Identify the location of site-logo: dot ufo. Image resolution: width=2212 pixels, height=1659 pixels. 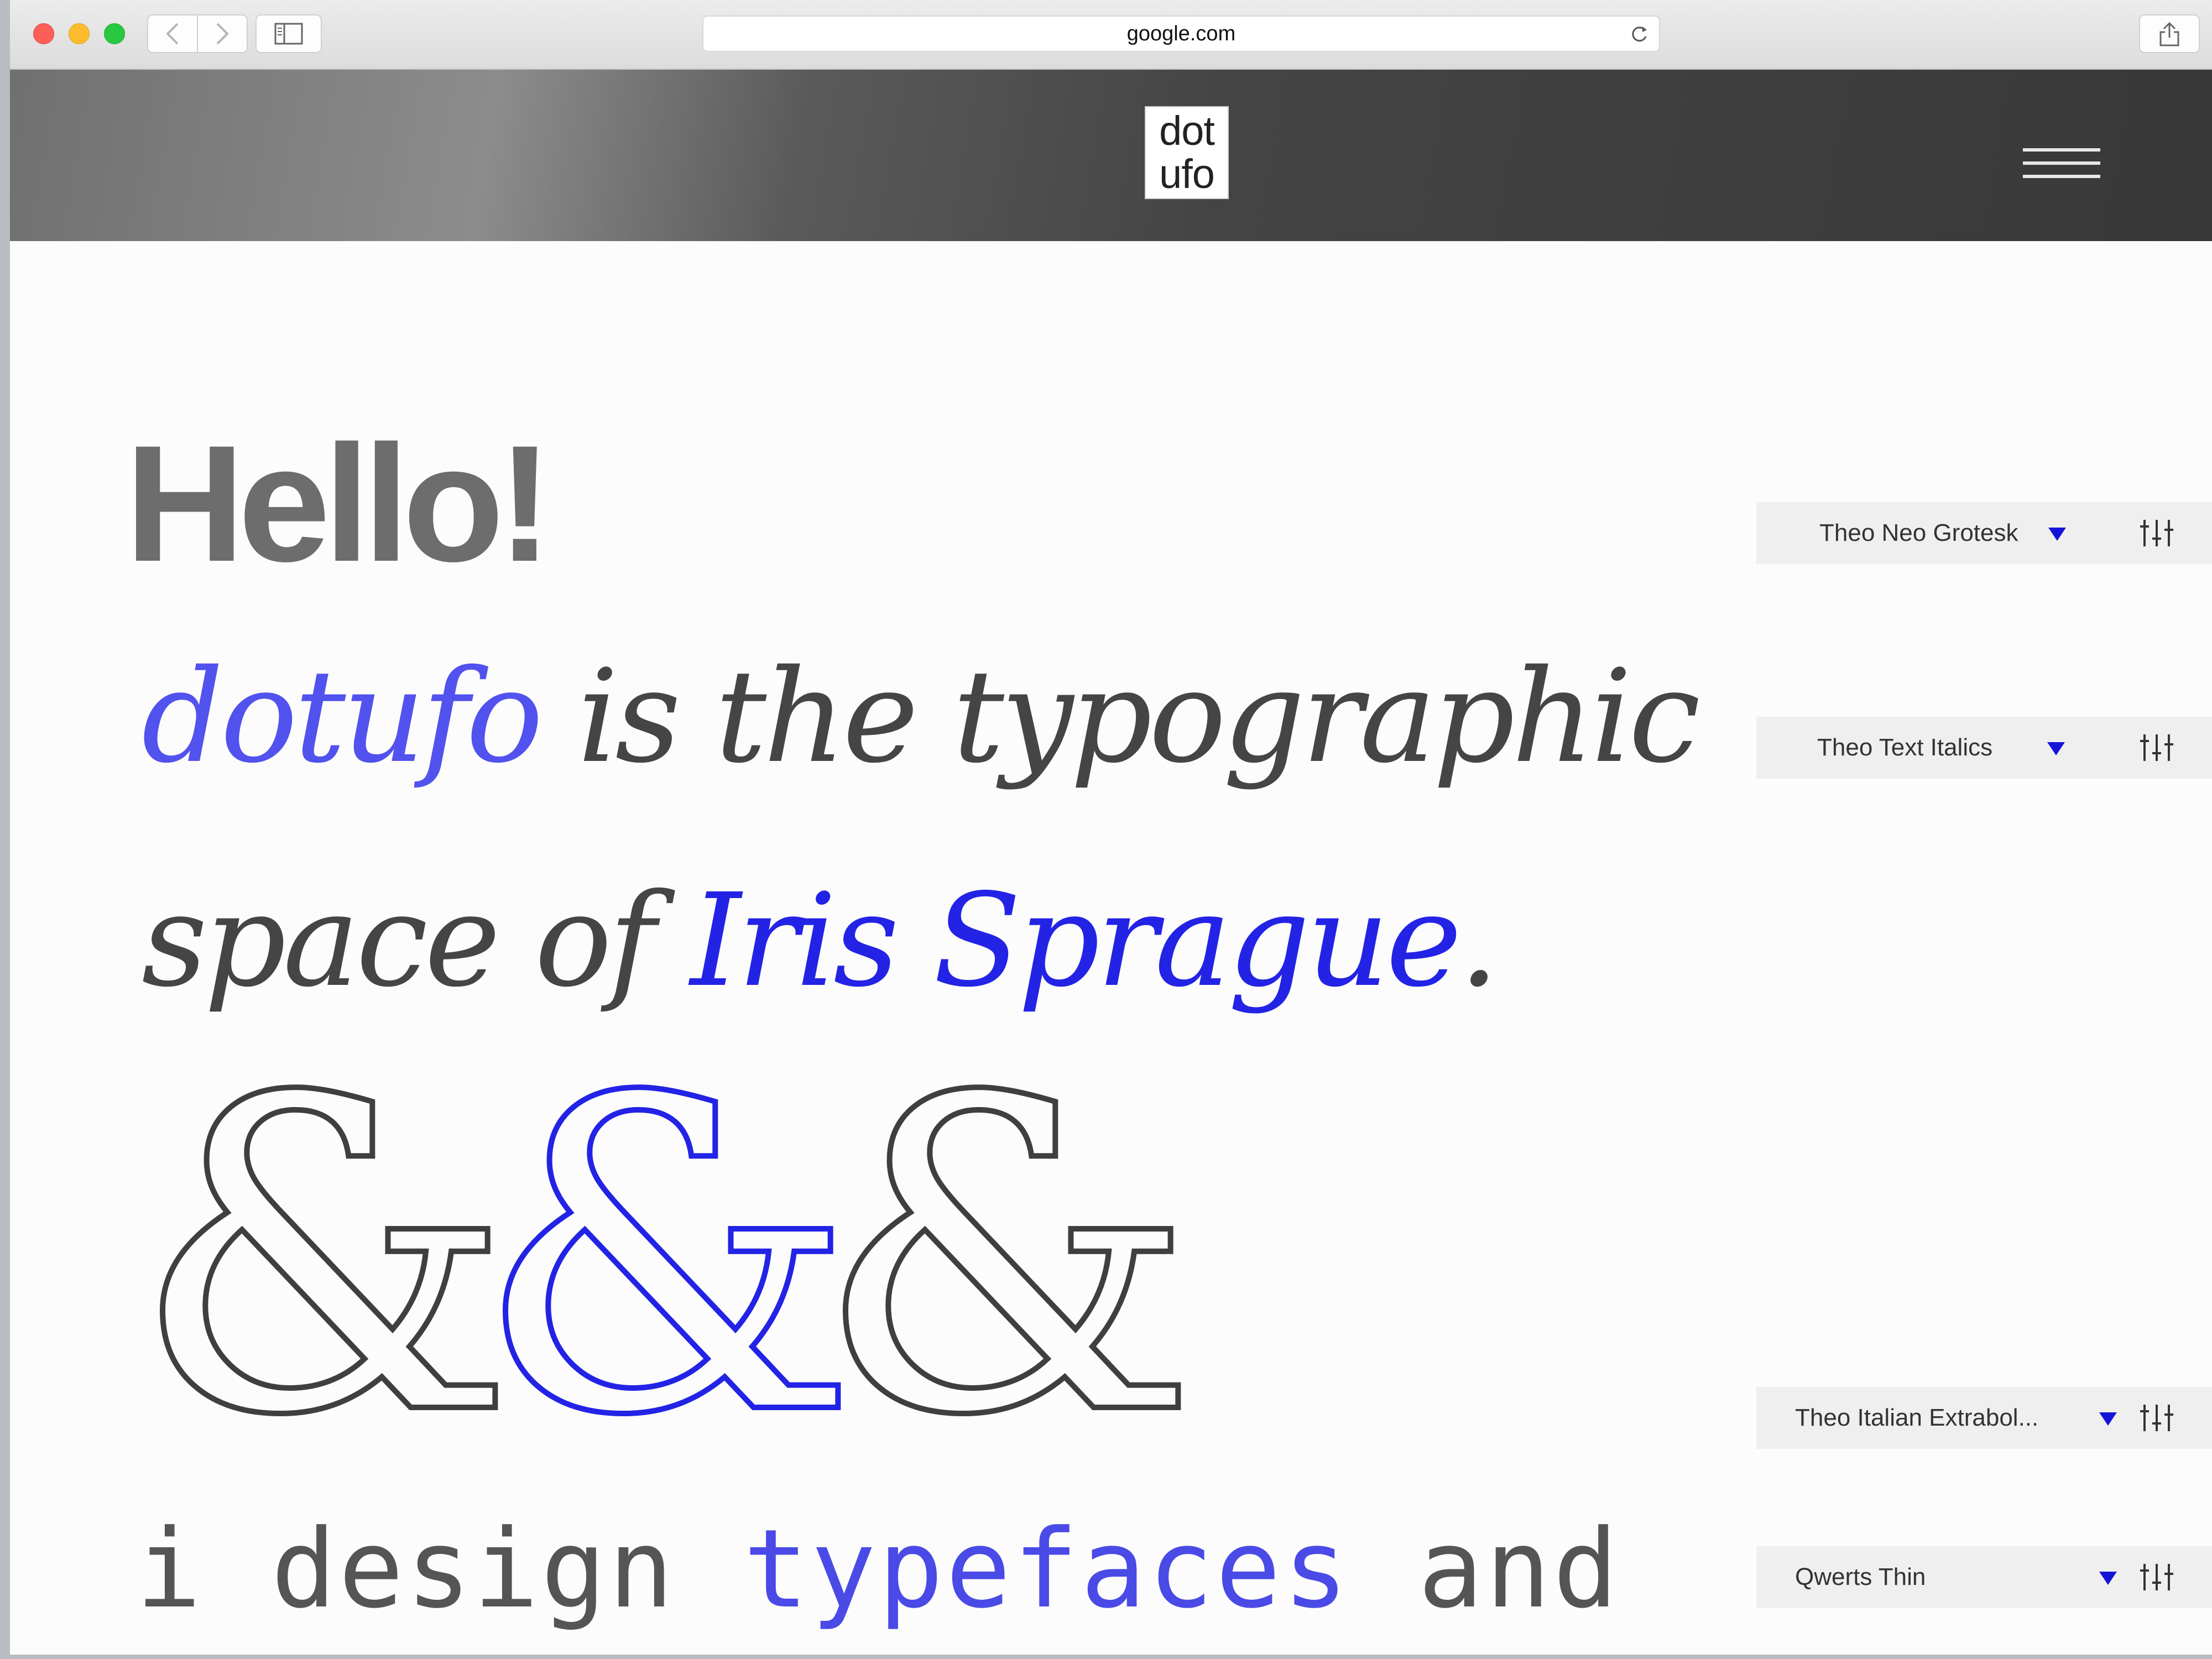
(1187, 153).